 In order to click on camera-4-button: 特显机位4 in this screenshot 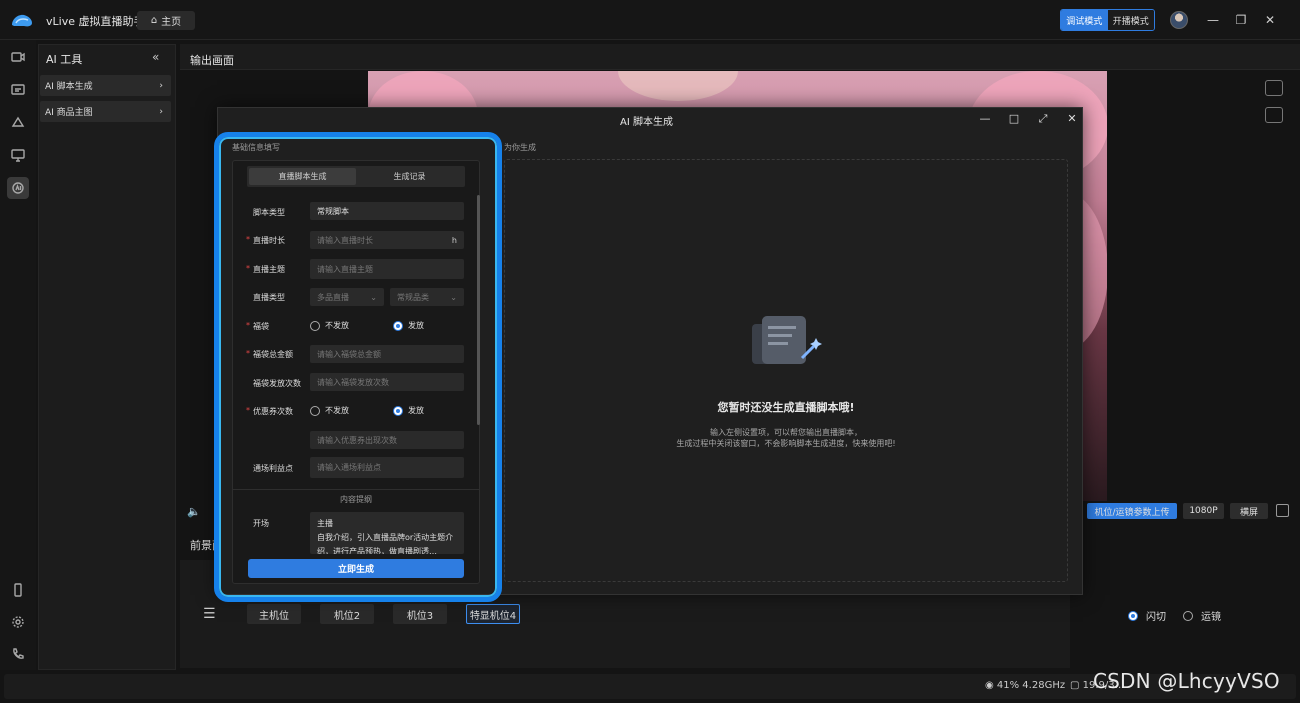, I will do `click(493, 614)`.